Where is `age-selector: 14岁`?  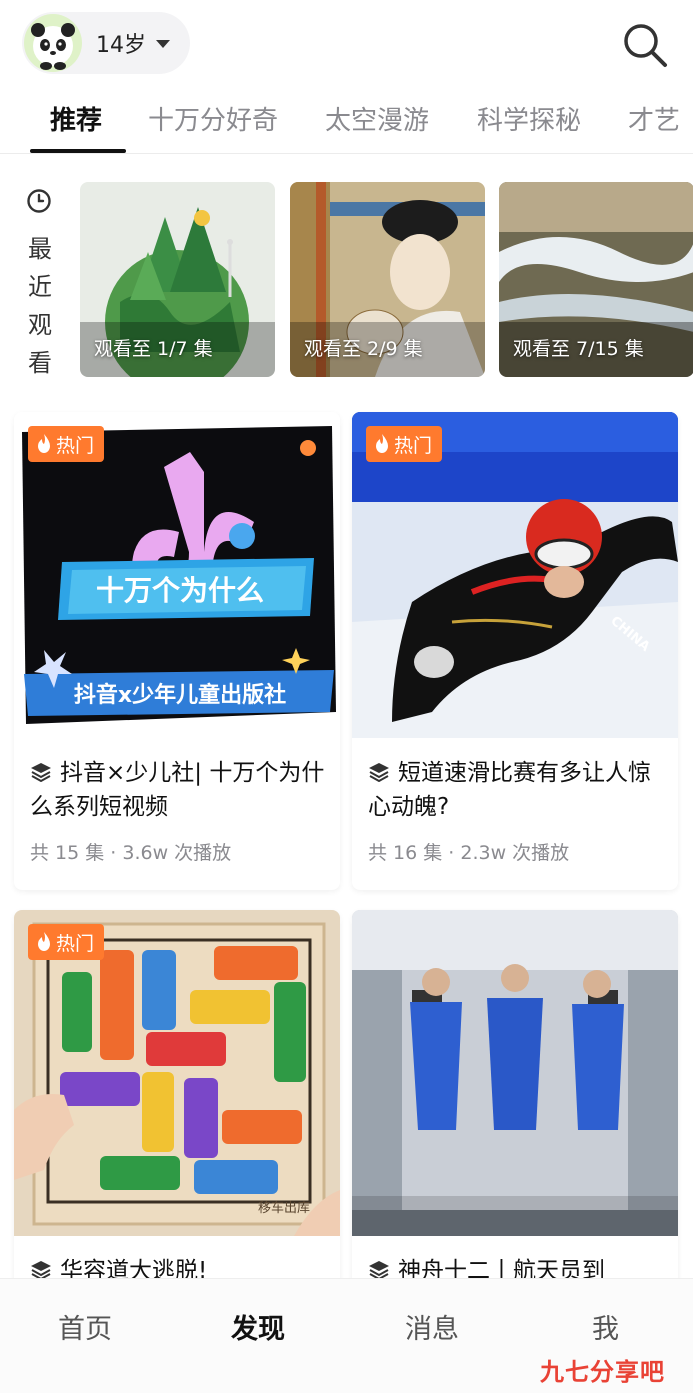
age-selector: 14岁 is located at coordinates (106, 43).